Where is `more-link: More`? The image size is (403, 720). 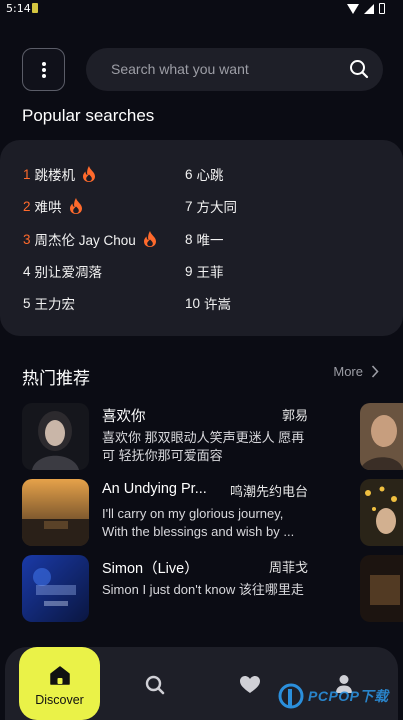 more-link: More is located at coordinates (356, 371).